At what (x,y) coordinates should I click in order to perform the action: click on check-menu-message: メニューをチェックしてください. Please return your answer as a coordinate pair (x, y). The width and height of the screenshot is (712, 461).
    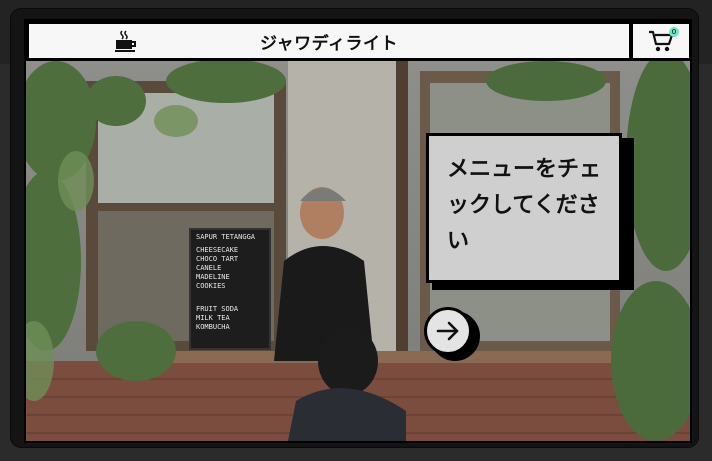
    Looking at the image, I should click on (524, 205).